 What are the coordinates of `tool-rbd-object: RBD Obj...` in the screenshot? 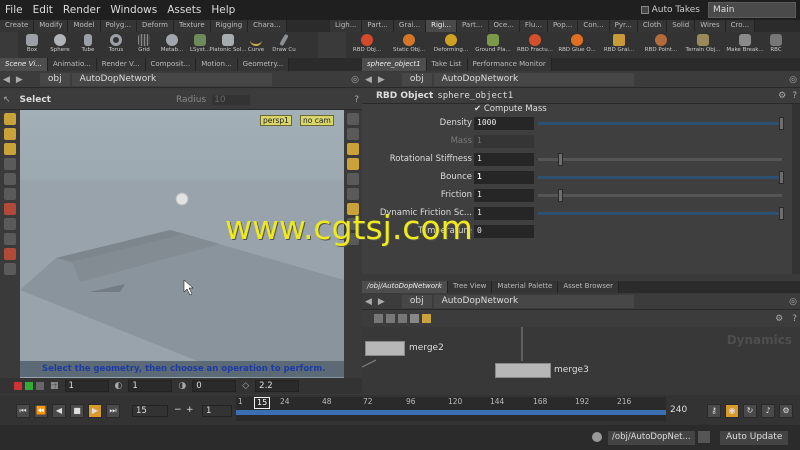 It's located at (367, 45).